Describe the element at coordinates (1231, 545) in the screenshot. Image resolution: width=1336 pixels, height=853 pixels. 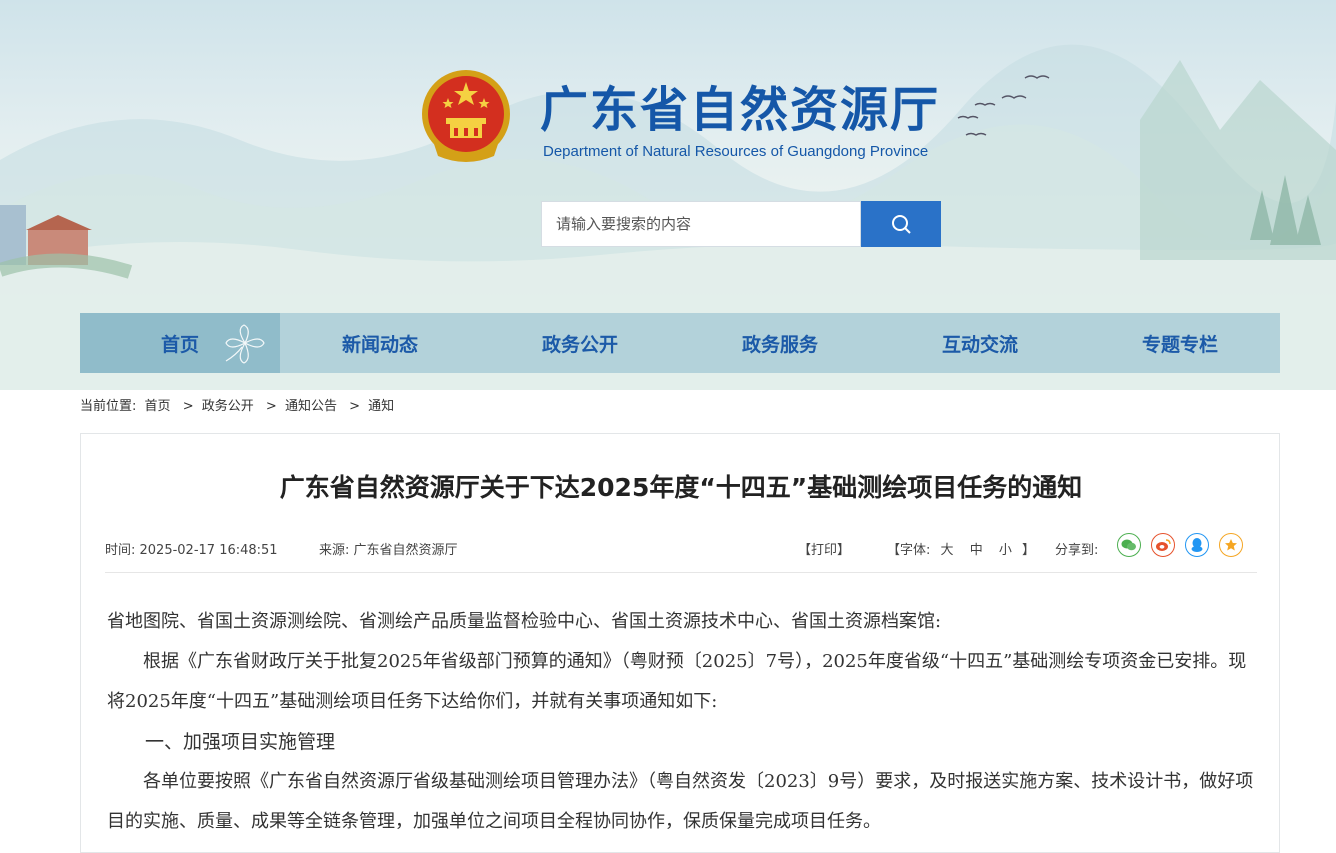
I see `favorite-icon` at that location.